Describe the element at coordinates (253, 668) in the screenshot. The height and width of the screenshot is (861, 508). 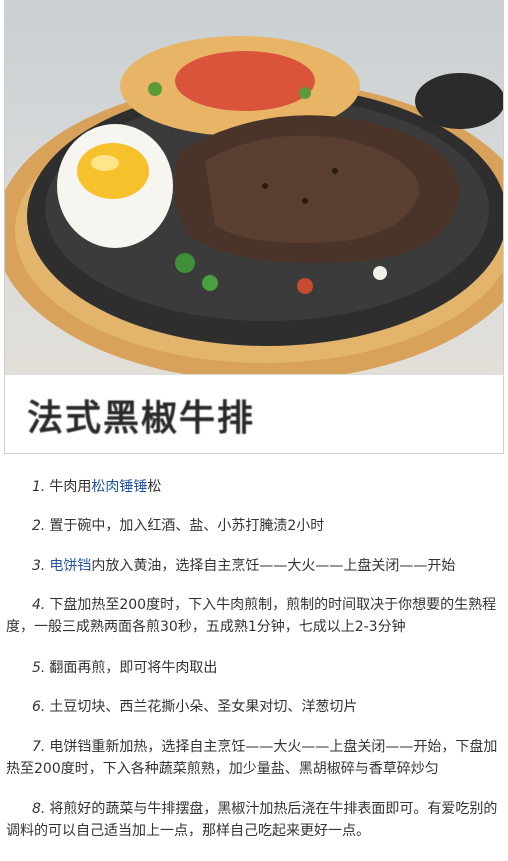
I see `step-5: 5. 翻面再煎，即可将牛肉取出` at that location.